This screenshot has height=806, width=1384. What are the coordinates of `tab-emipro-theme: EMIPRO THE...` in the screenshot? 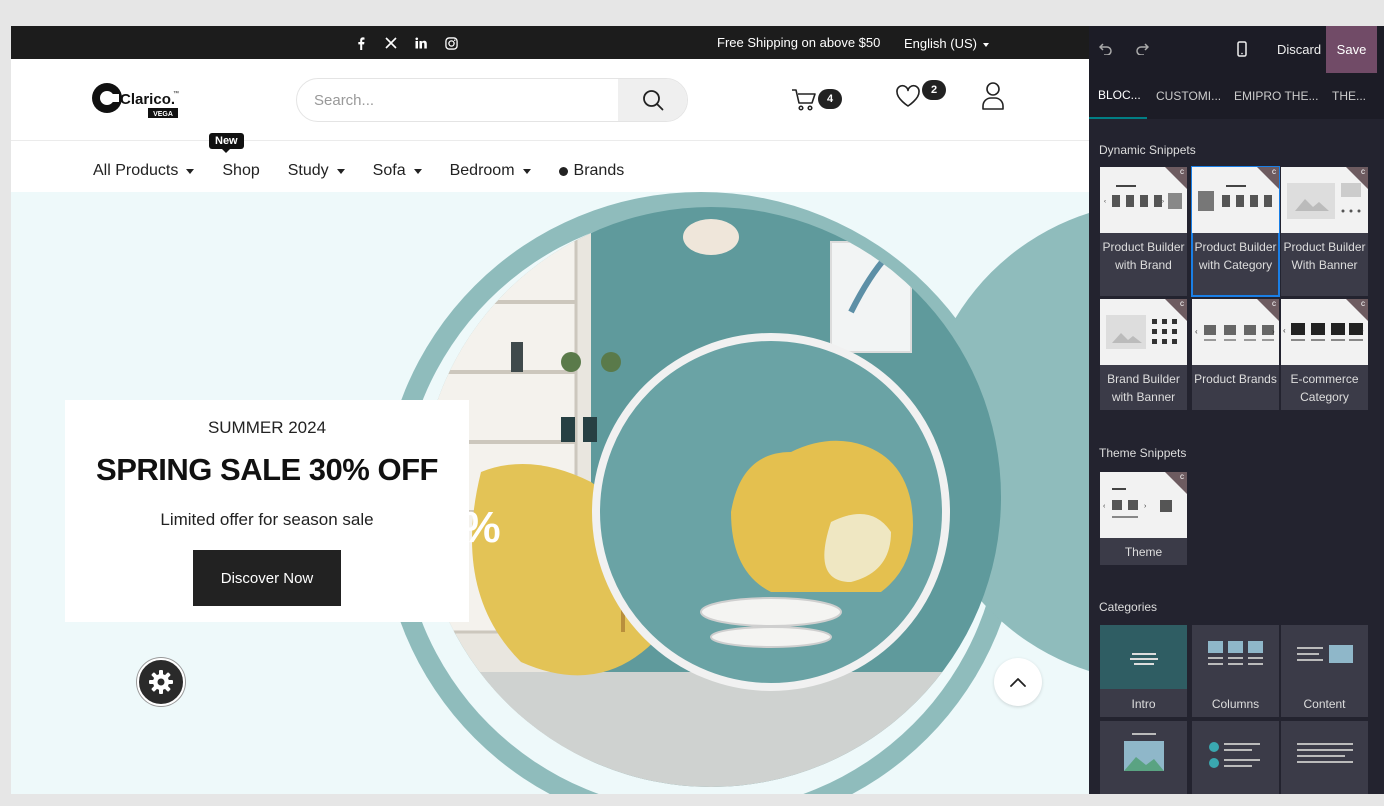 It's located at (1274, 96).